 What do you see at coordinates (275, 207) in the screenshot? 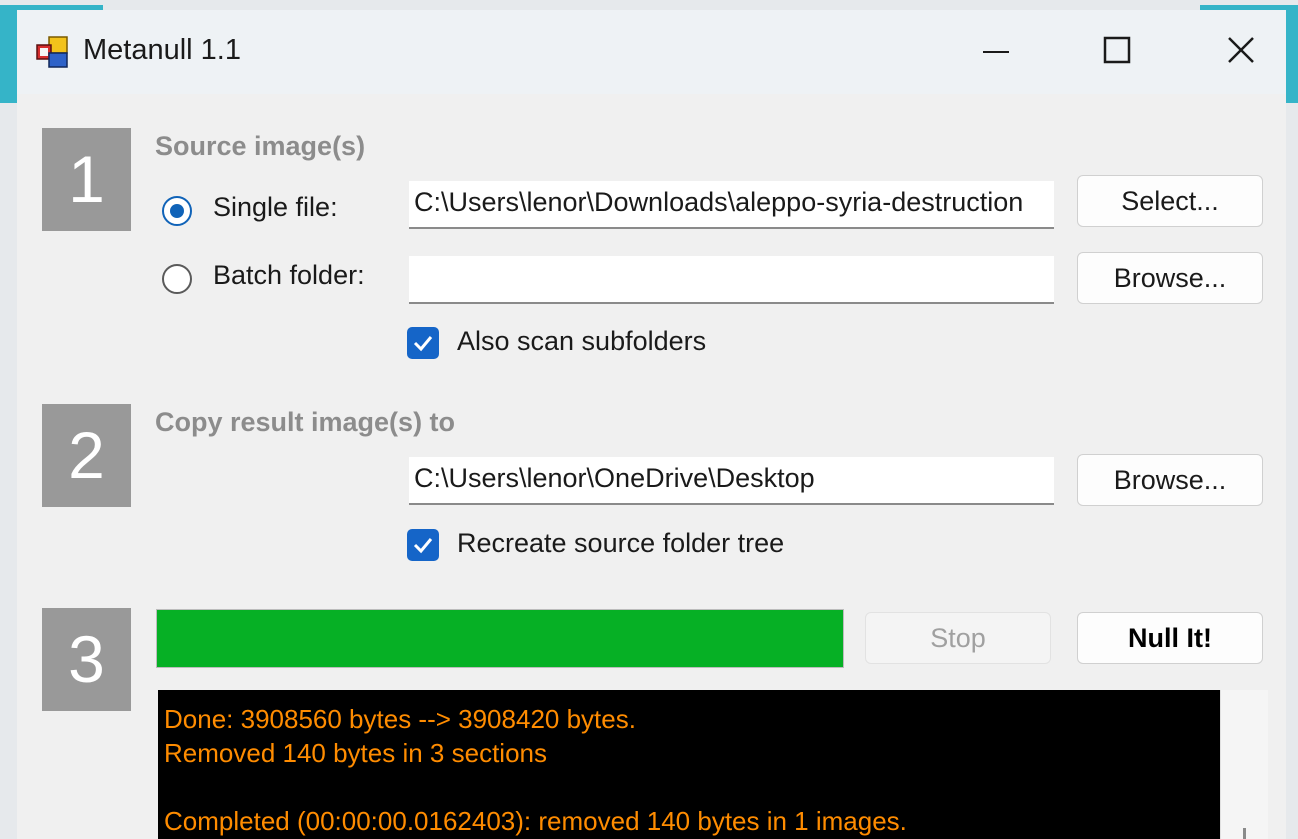
I see `single-file-label: Single file:` at bounding box center [275, 207].